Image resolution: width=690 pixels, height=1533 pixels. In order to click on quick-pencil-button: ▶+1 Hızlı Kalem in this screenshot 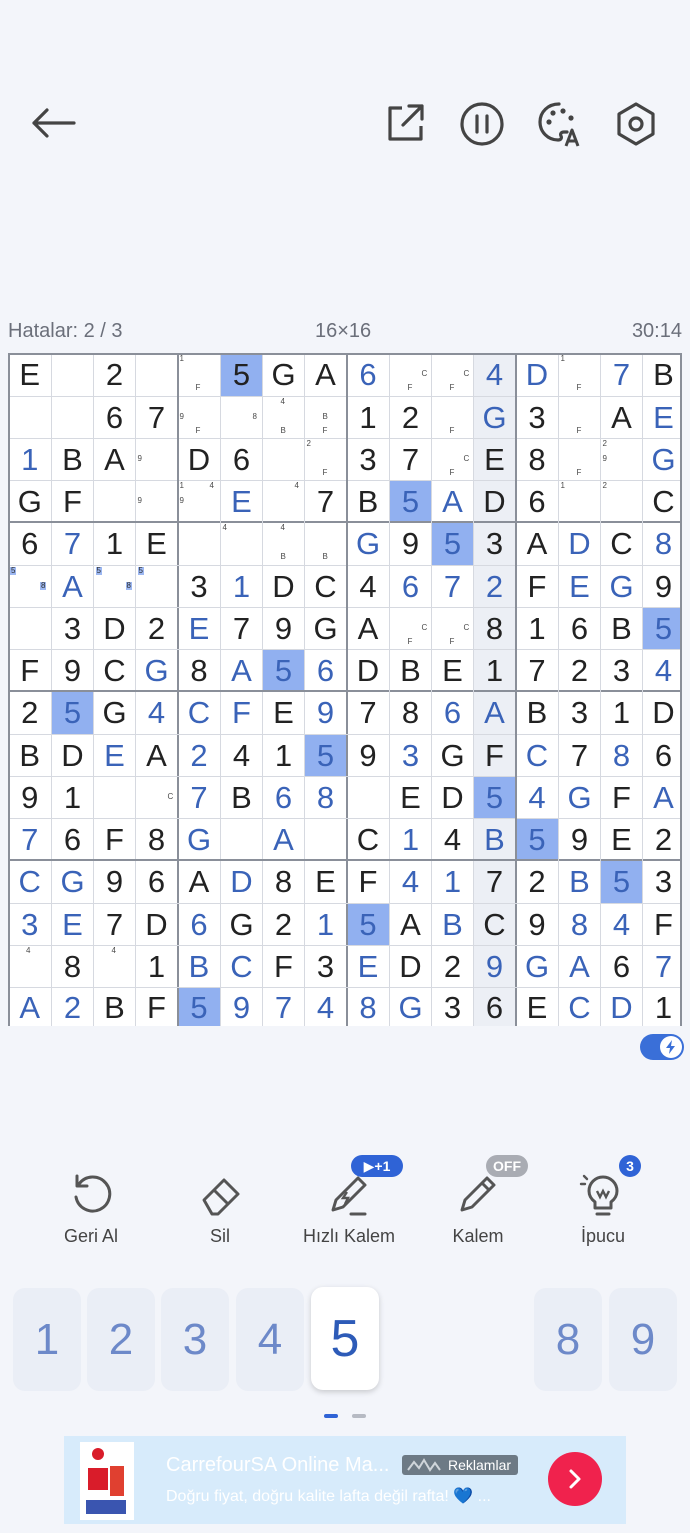, I will do `click(349, 1207)`.